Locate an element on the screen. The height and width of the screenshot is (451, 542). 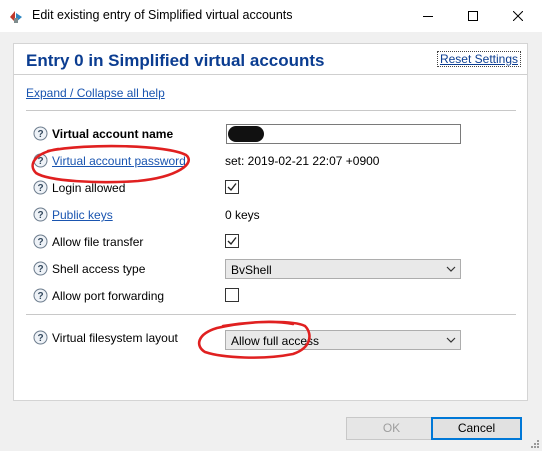
close-icon is located at coordinates (517, 16).